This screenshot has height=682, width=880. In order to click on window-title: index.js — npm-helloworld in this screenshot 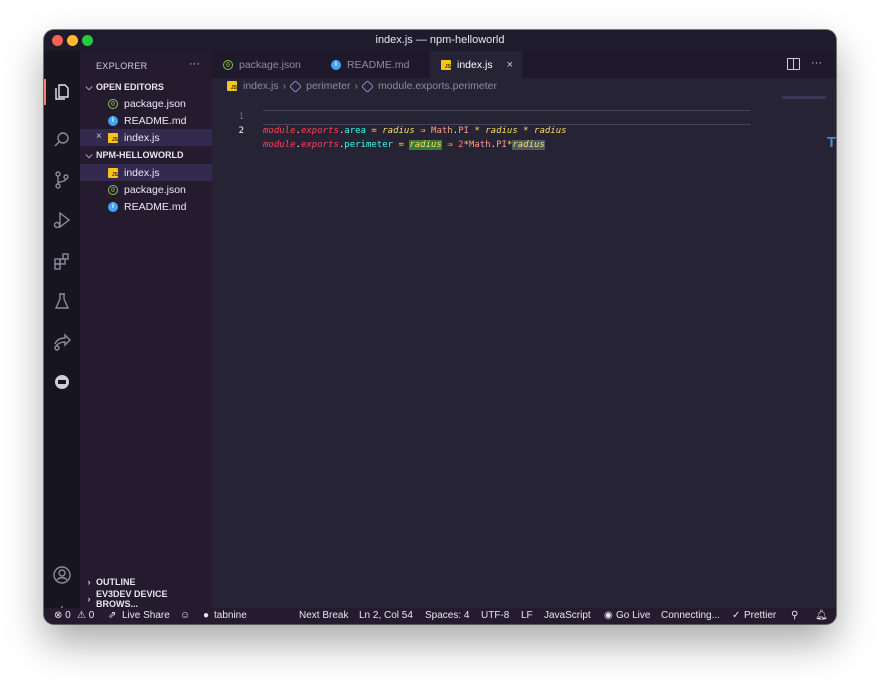, I will do `click(440, 40)`.